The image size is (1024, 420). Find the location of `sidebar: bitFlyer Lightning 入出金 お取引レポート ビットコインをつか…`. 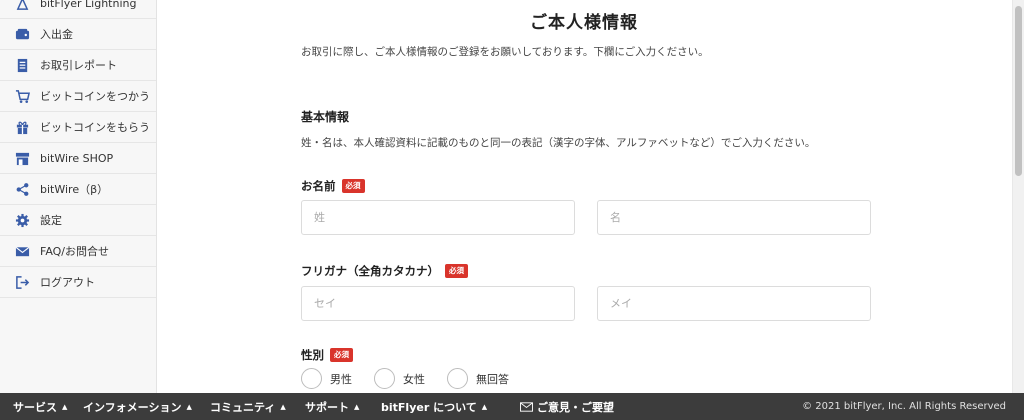

sidebar: bitFlyer Lightning 入出金 お取引レポート ビットコインをつか… is located at coordinates (78, 196).